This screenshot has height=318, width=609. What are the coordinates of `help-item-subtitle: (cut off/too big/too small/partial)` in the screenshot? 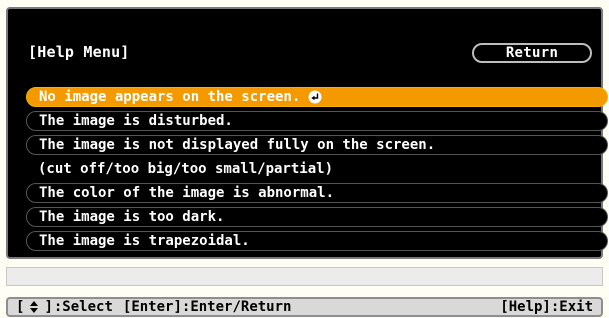 It's located at (317, 169).